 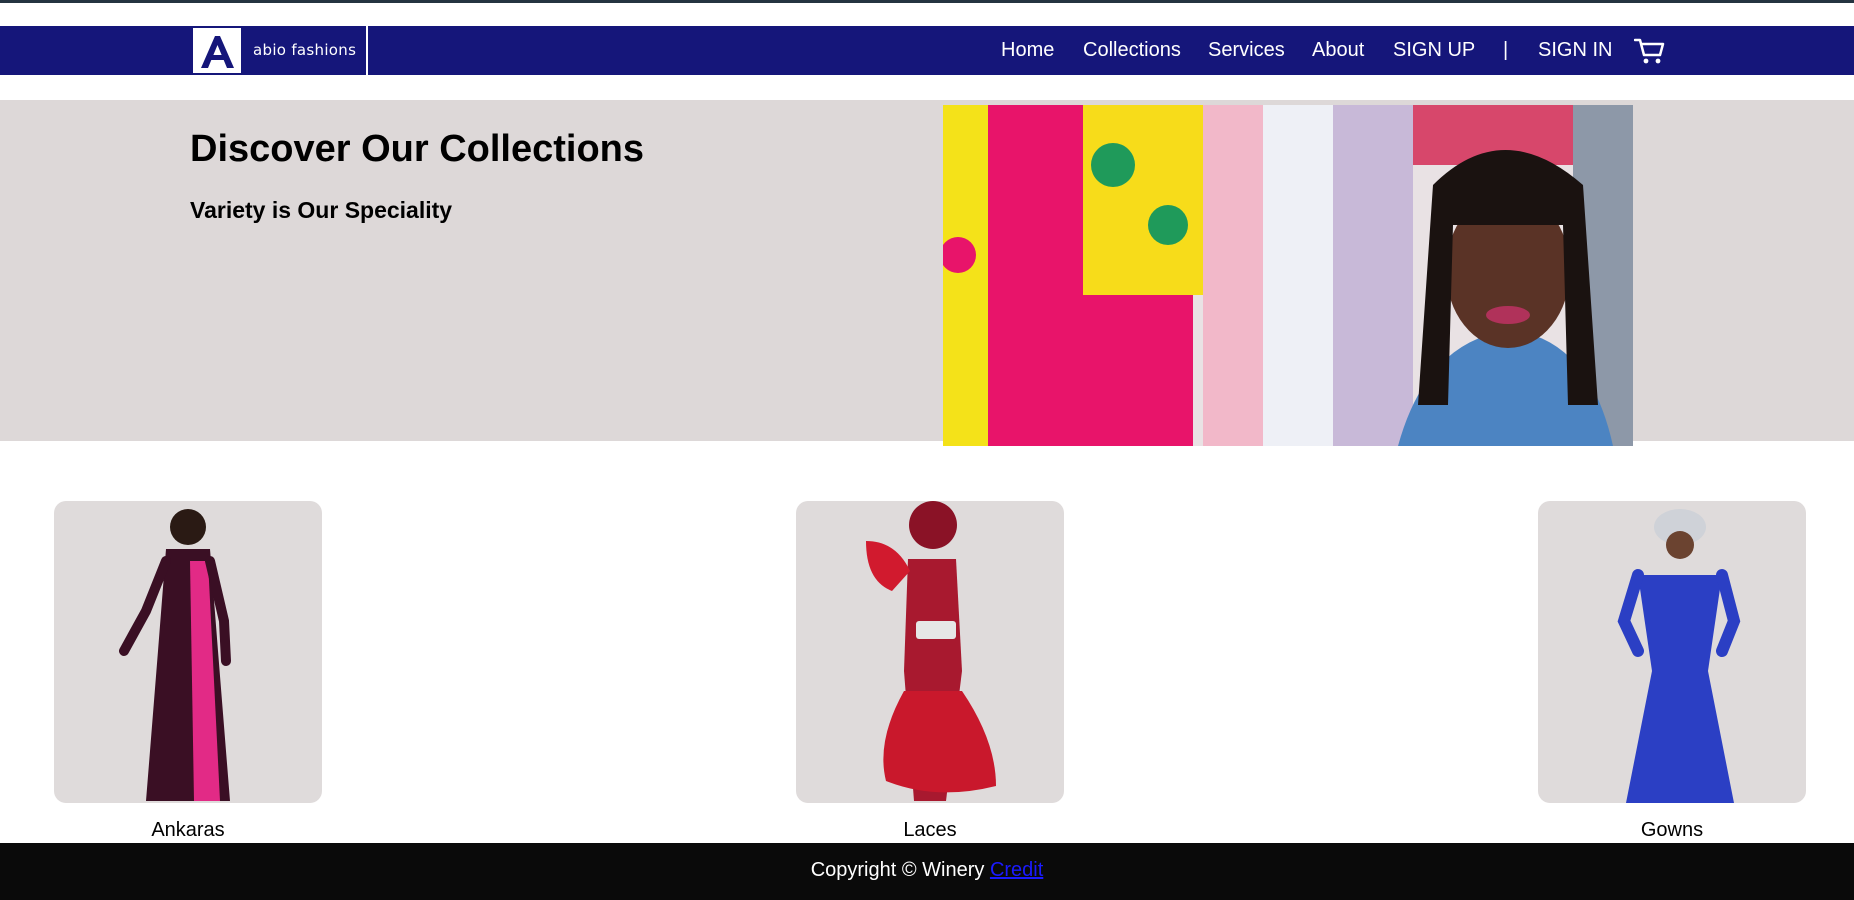 What do you see at coordinates (1434, 50) in the screenshot?
I see `nav-sign-up: SIGN UP` at bounding box center [1434, 50].